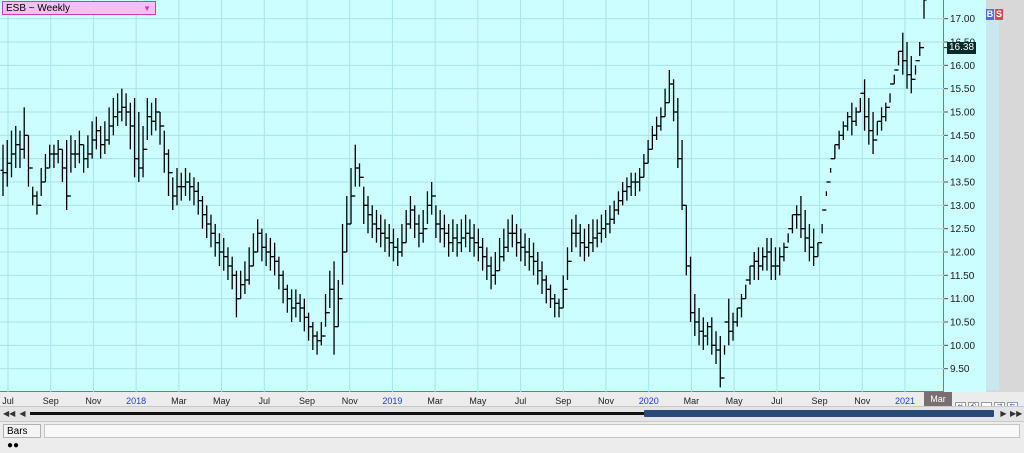 The image size is (1024, 453). Describe the element at coordinates (147, 9) in the screenshot. I see `chevron-down-icon: ▼` at that location.